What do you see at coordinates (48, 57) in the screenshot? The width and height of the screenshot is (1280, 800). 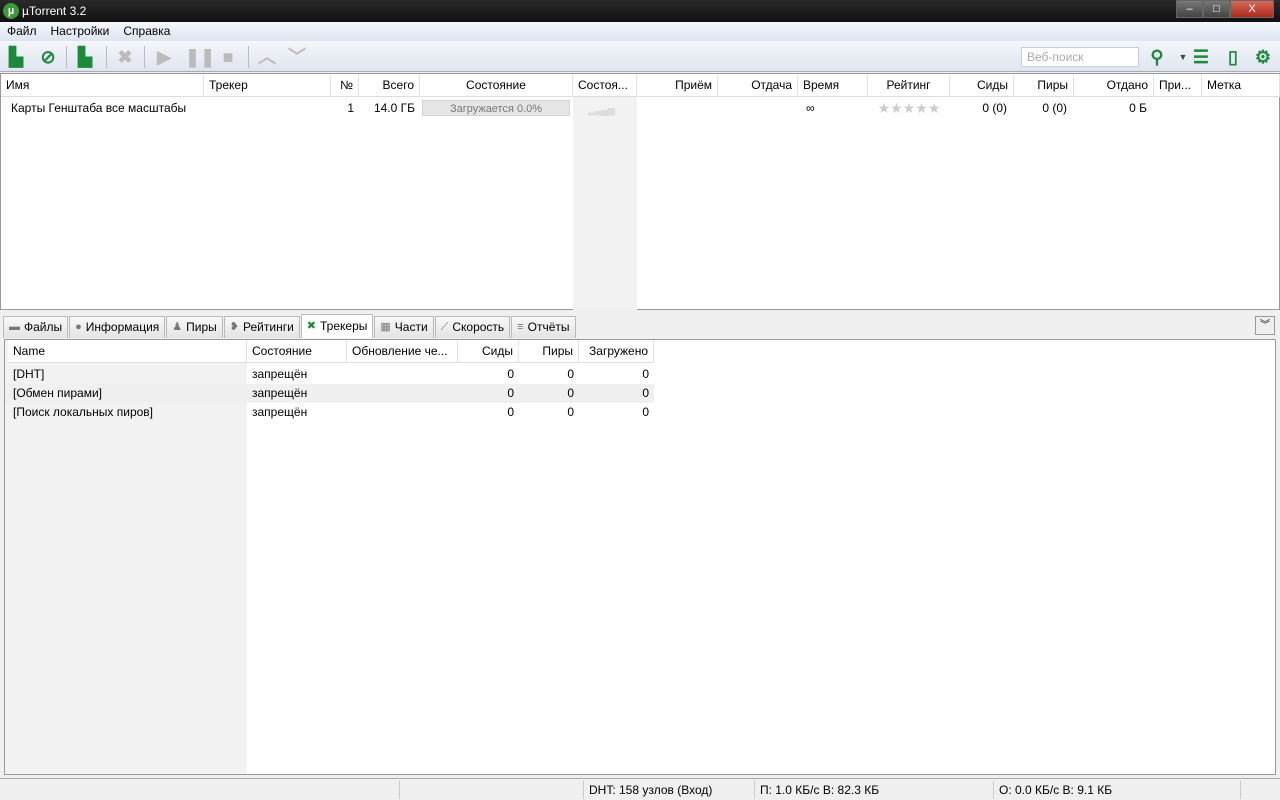 I see `add-url-icon: ⊘` at bounding box center [48, 57].